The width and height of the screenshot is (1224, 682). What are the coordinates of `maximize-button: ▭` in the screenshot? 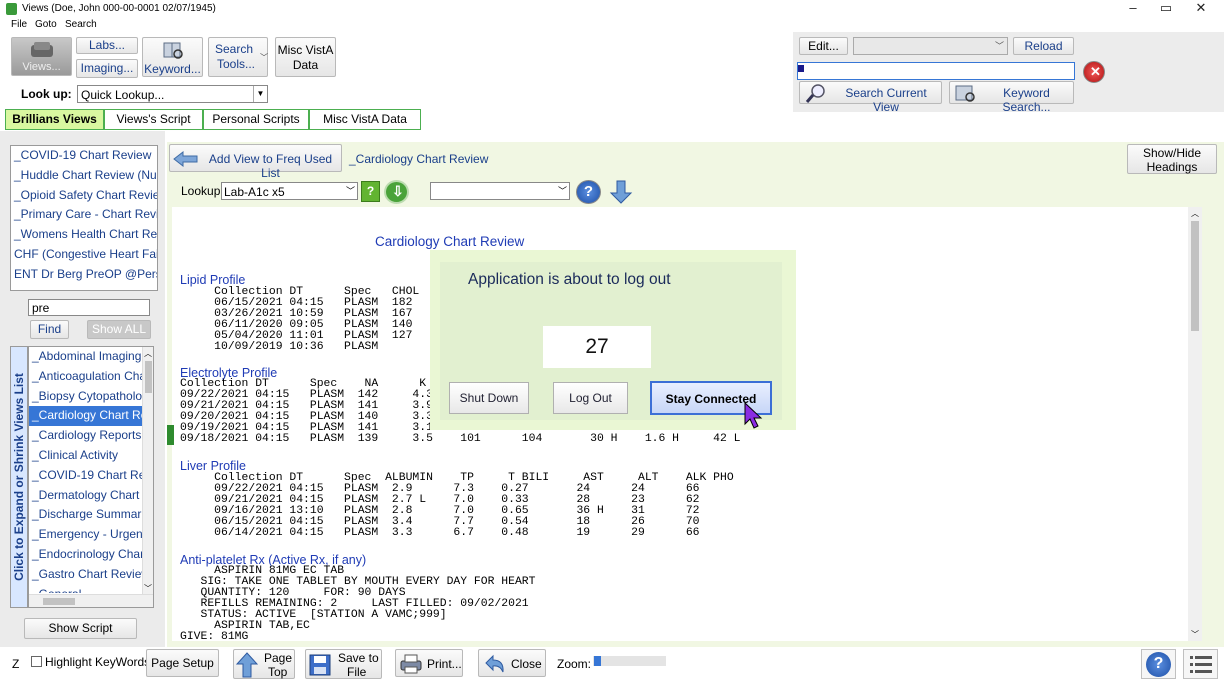 It's located at (1166, 9).